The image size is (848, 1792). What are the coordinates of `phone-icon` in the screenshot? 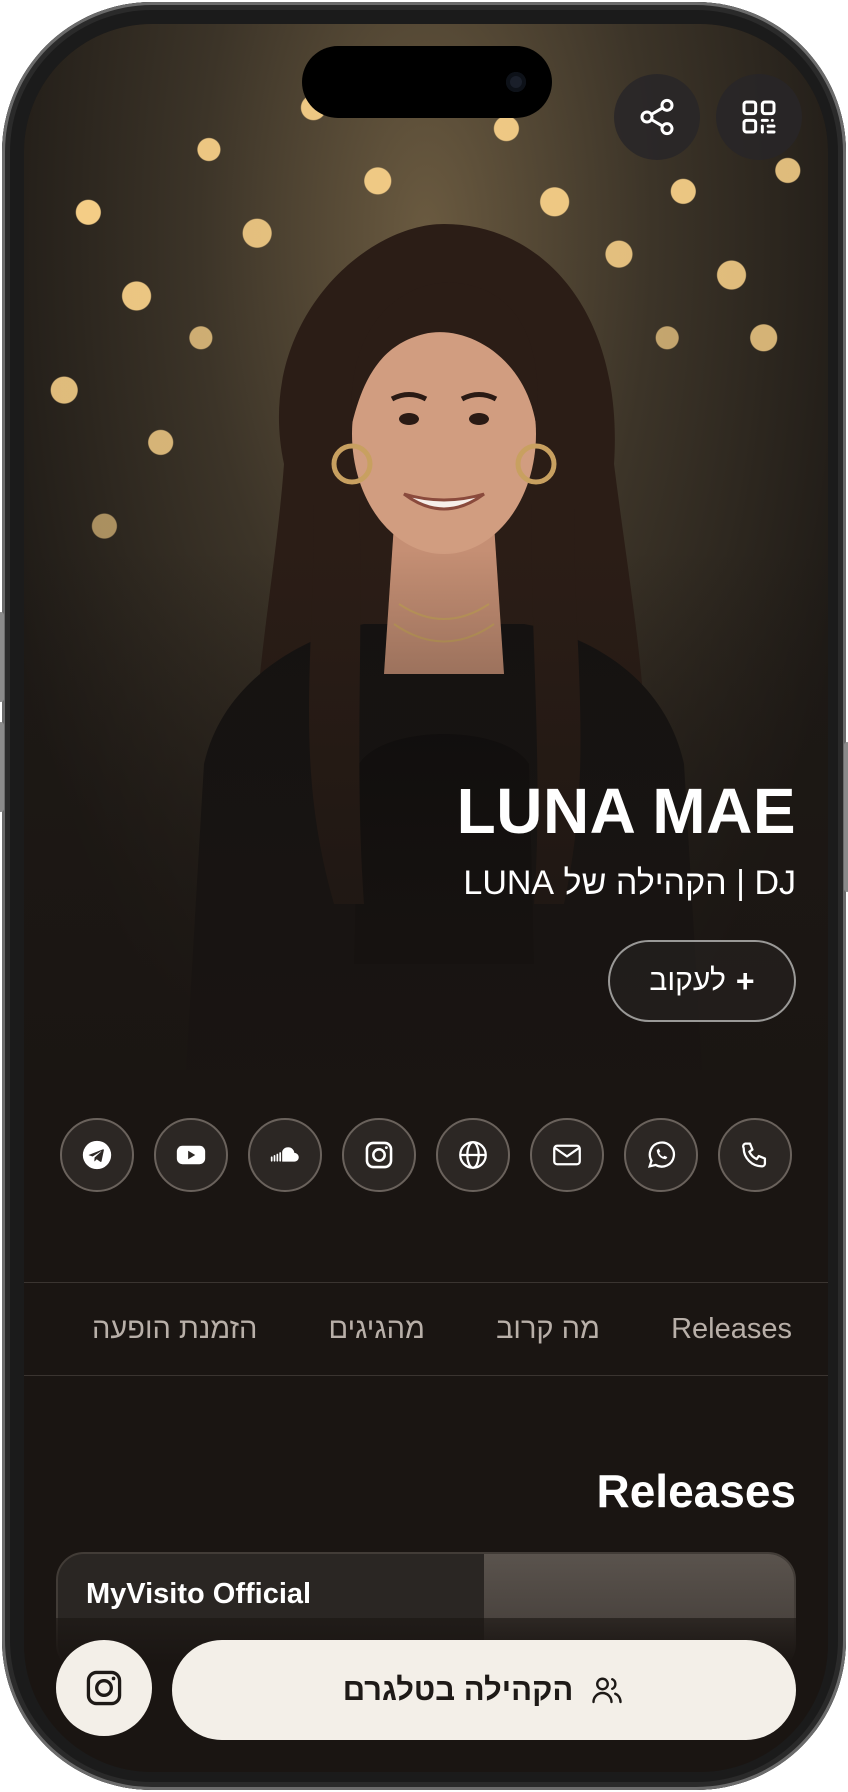 It's located at (754, 1155).